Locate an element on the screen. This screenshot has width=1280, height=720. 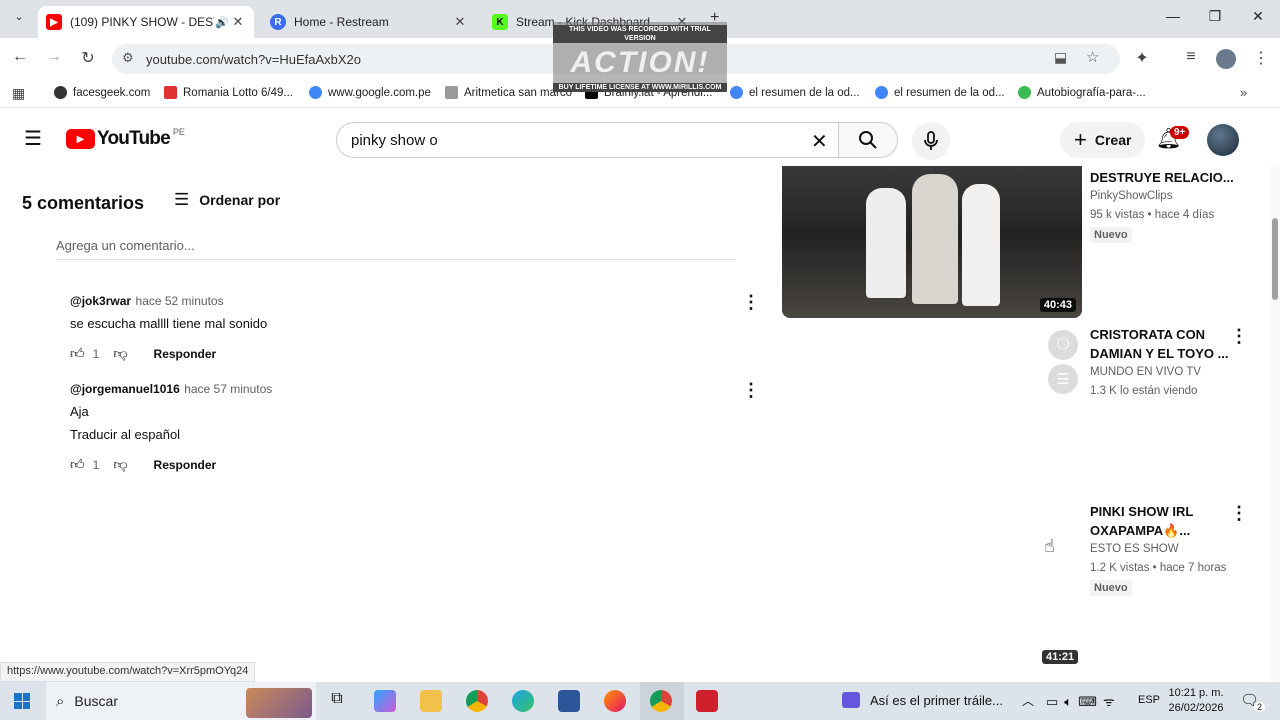
bookmark-item: www.google.com.pe is located at coordinates (370, 92).